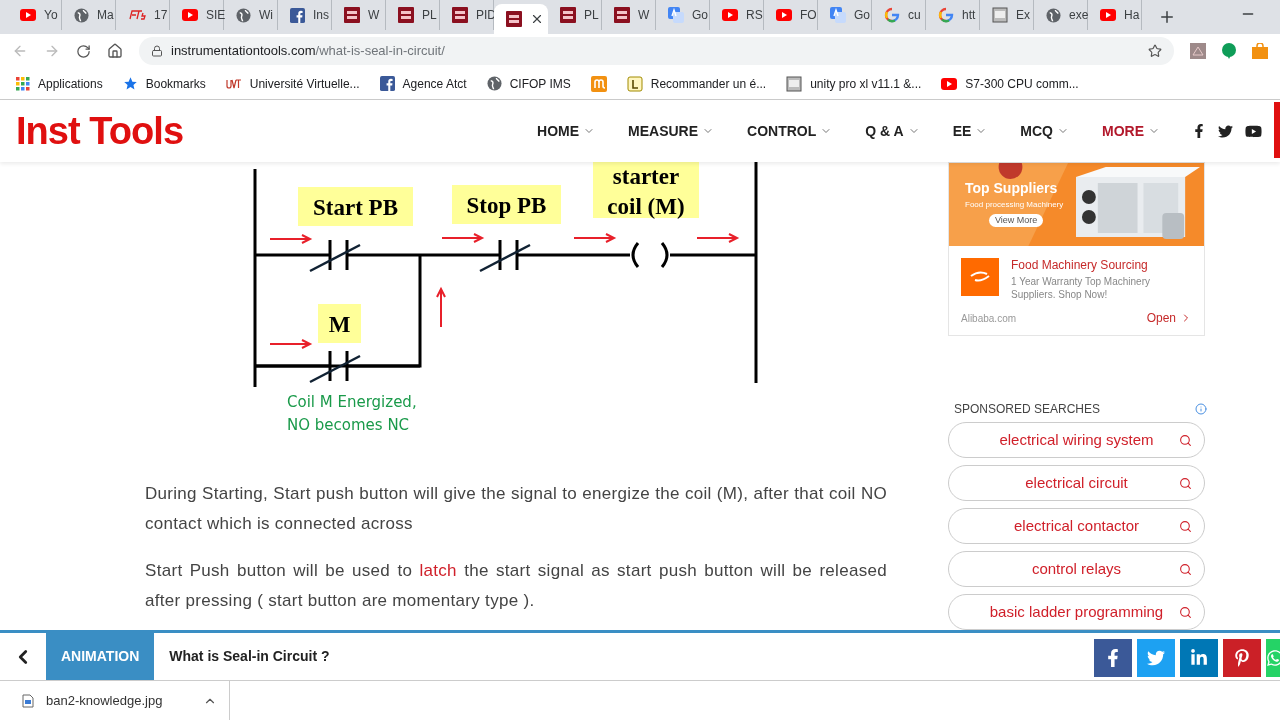 The image size is (1280, 720). Describe the element at coordinates (105, 15) in the screenshot. I see `tab-title: Ma` at that location.